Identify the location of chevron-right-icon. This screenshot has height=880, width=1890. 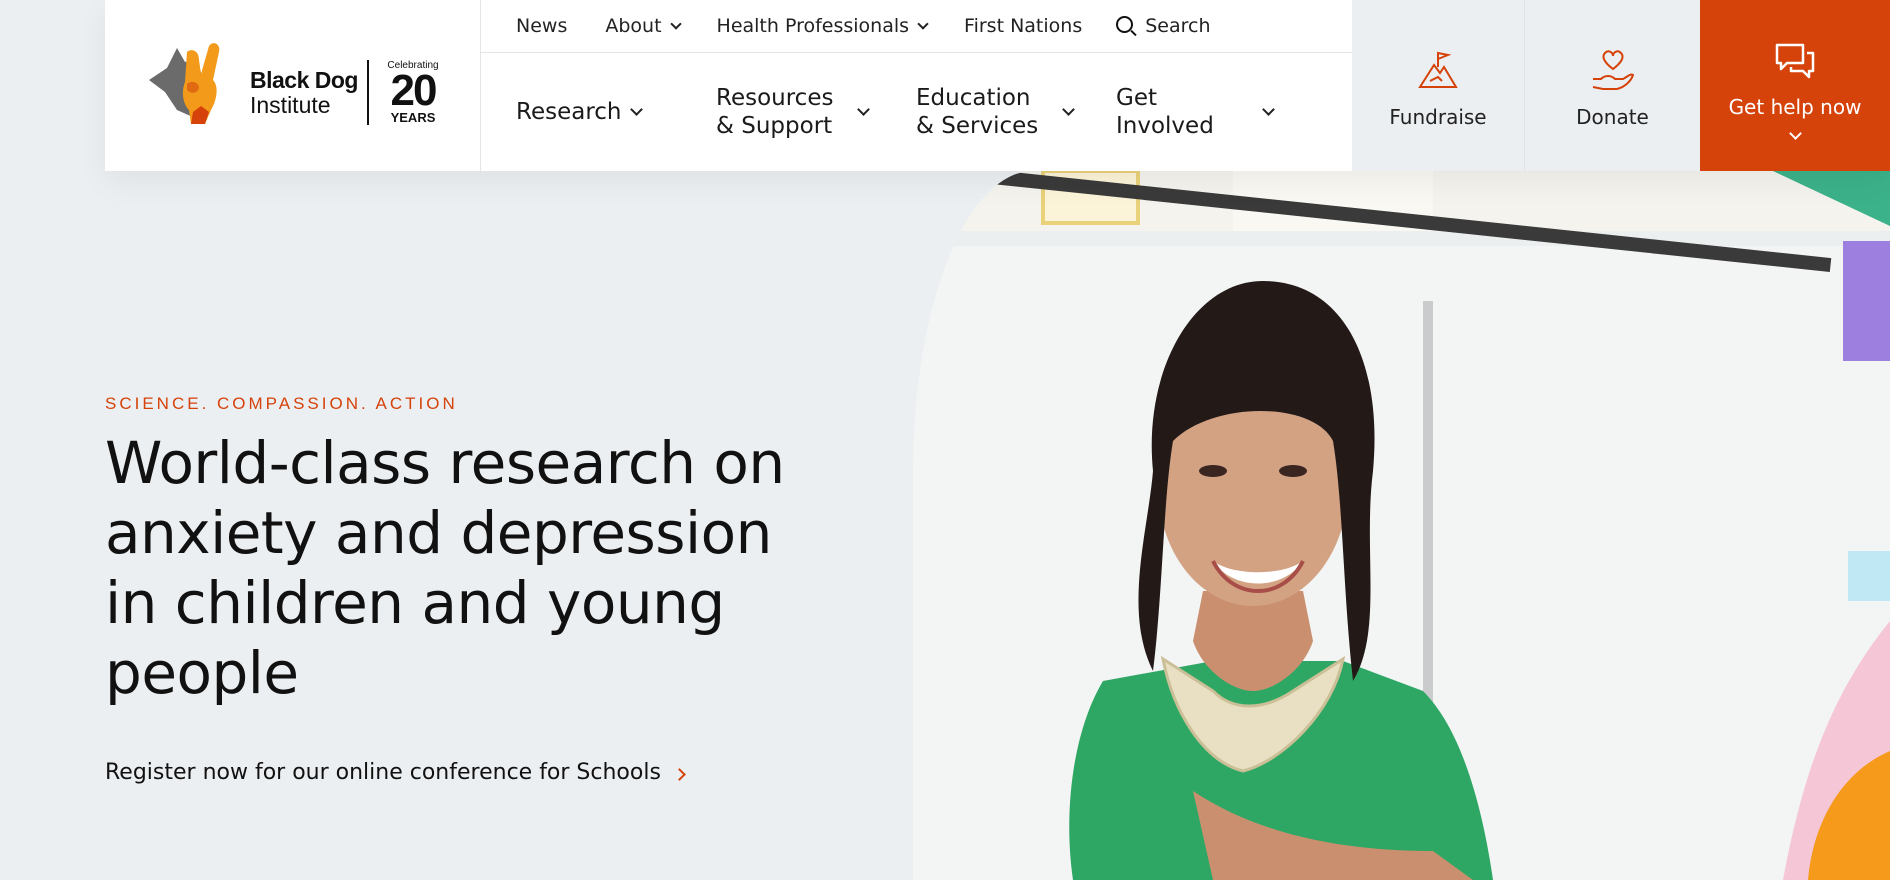
(679, 774).